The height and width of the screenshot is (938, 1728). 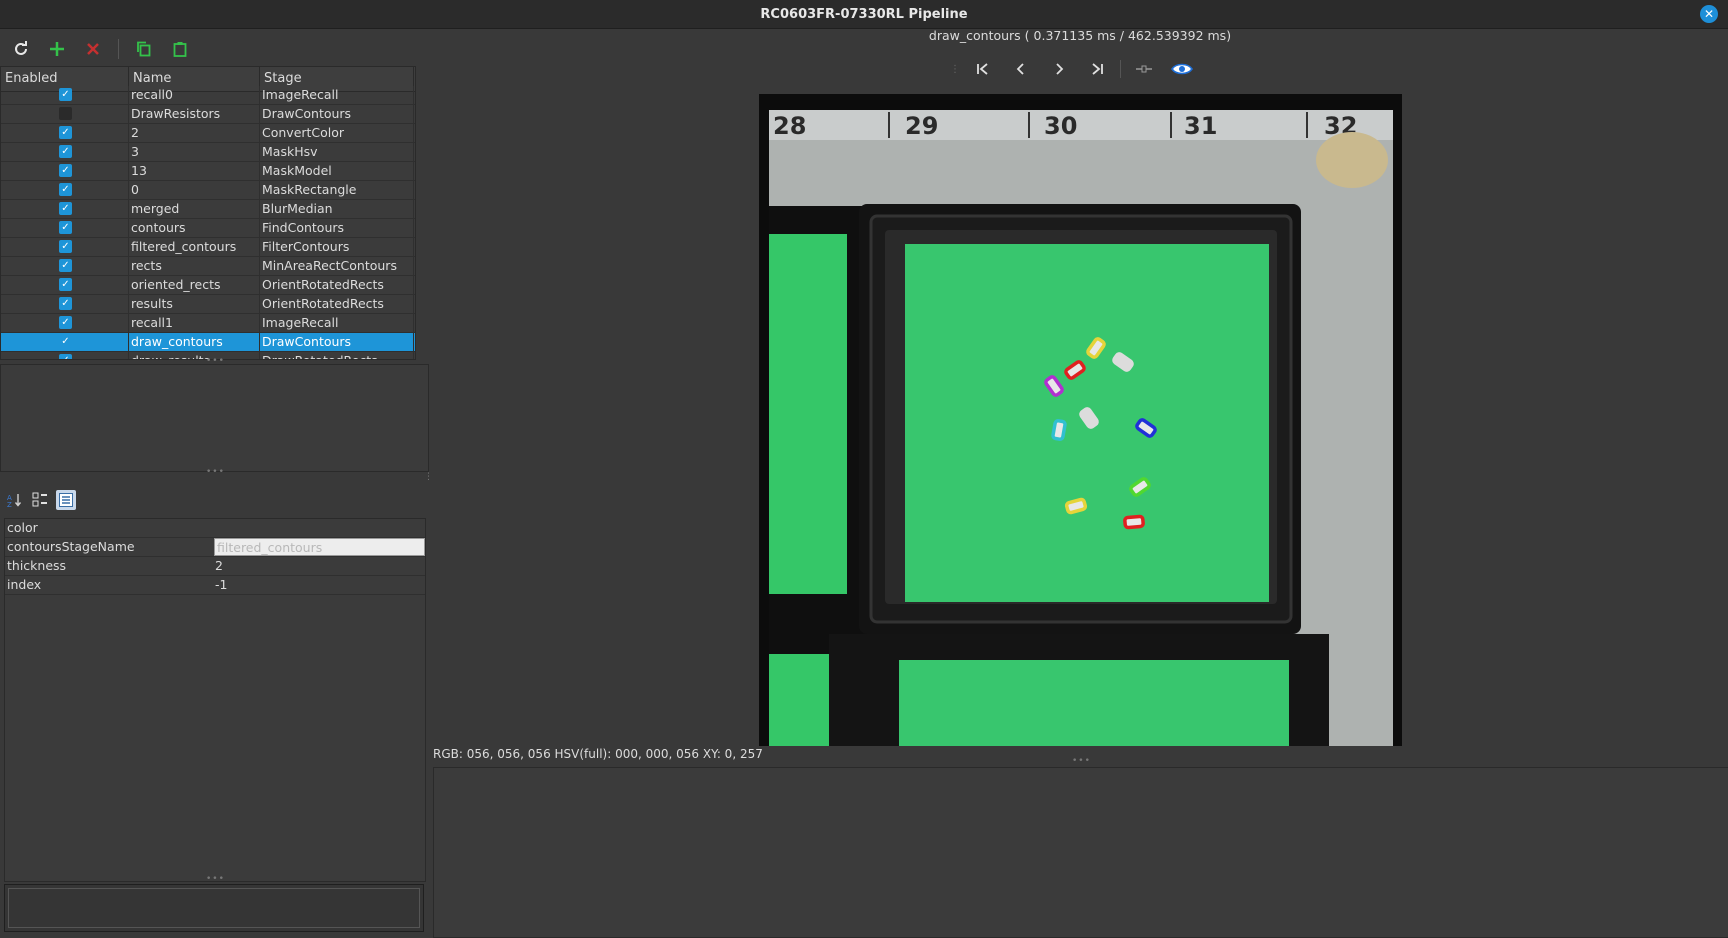 What do you see at coordinates (194, 171) in the screenshot?
I see `stage-name-cell: 13` at bounding box center [194, 171].